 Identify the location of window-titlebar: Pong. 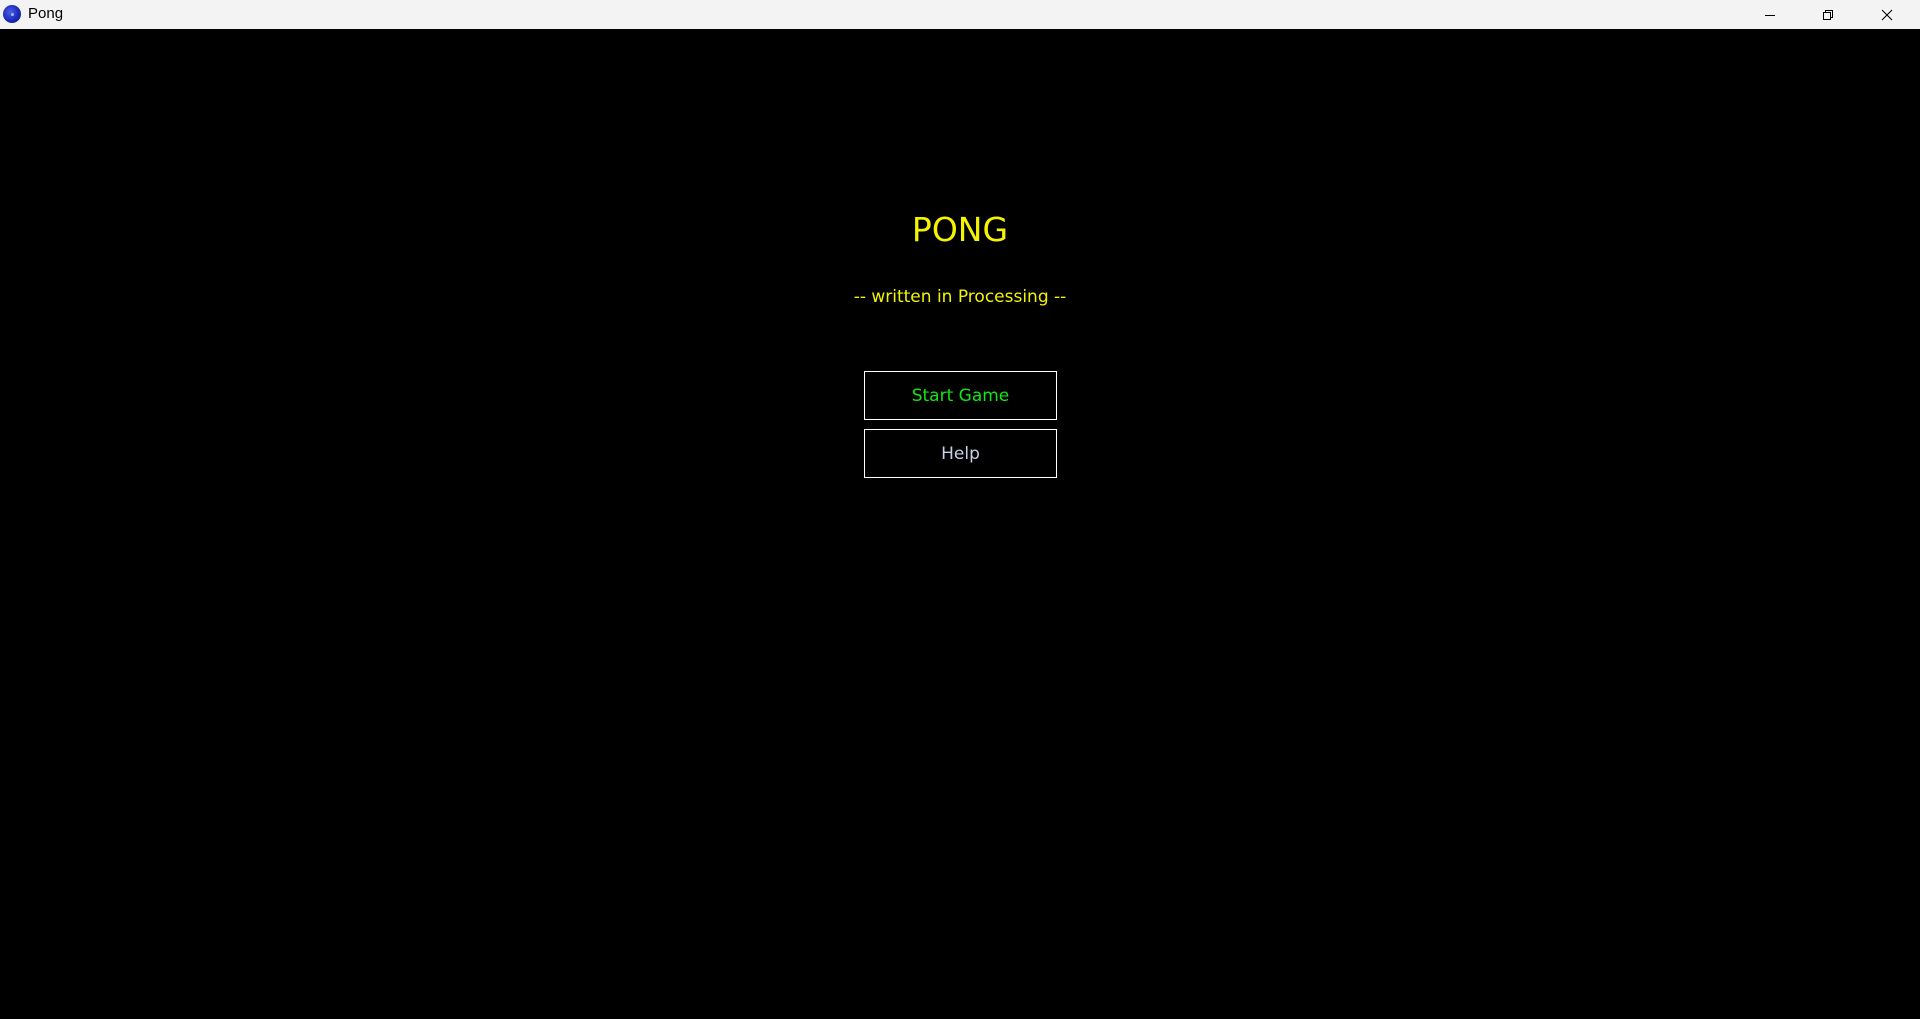
(960, 14).